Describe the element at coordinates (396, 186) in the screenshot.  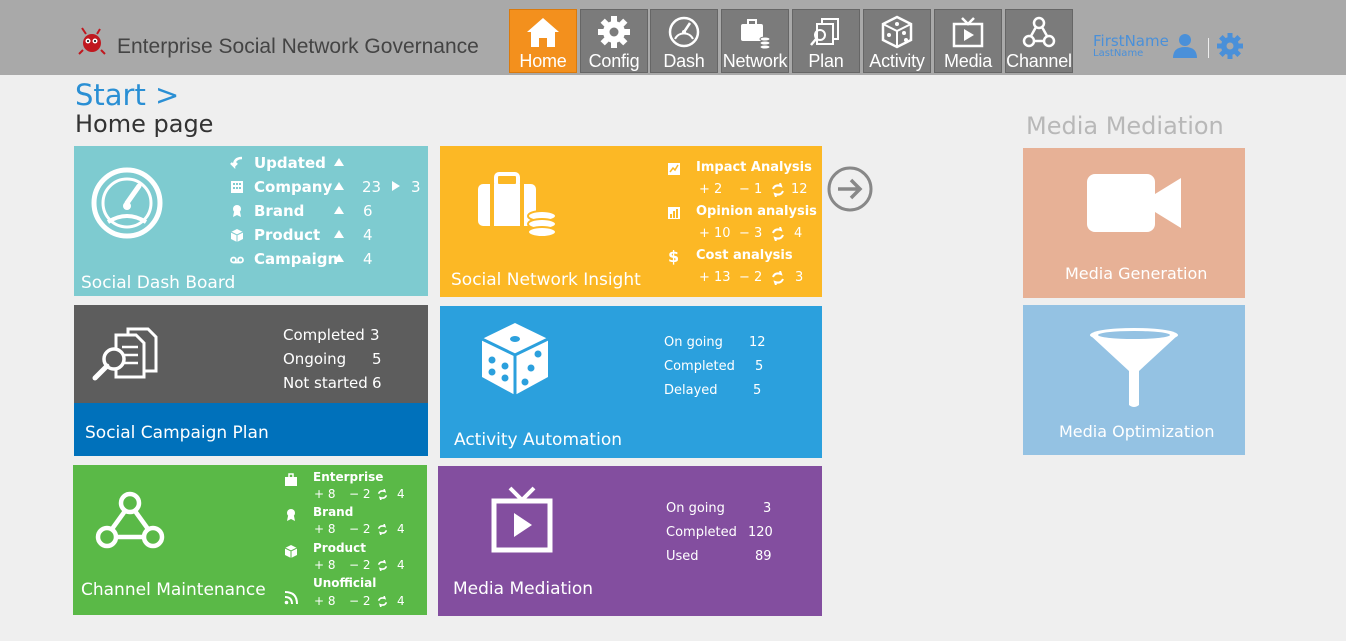
I see `right-triangle-icon` at that location.